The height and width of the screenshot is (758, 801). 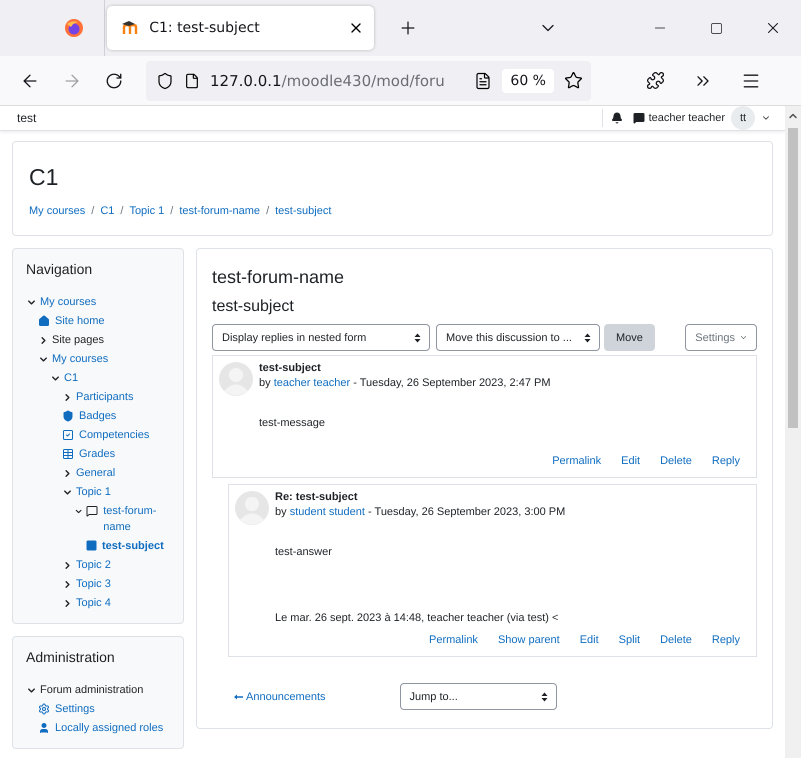 I want to click on tree-item: Site pages, so click(x=78, y=340).